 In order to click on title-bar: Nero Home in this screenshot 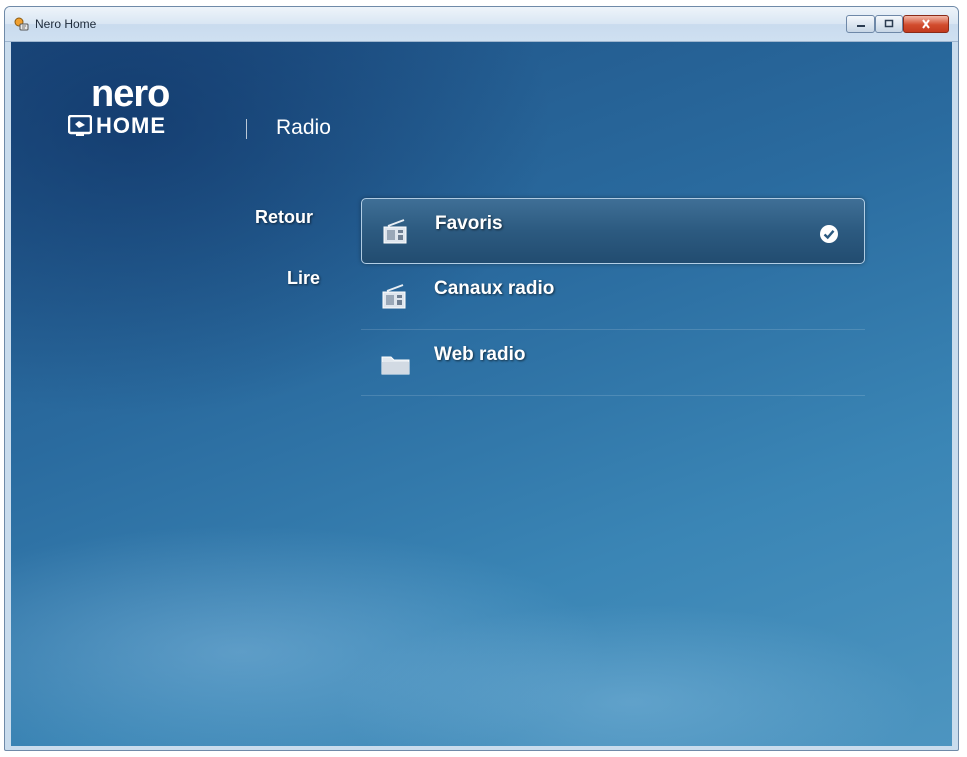, I will do `click(481, 24)`.